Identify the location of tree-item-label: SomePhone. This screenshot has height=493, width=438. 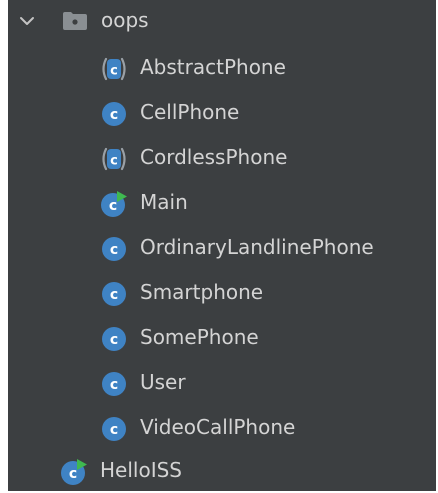
(199, 337).